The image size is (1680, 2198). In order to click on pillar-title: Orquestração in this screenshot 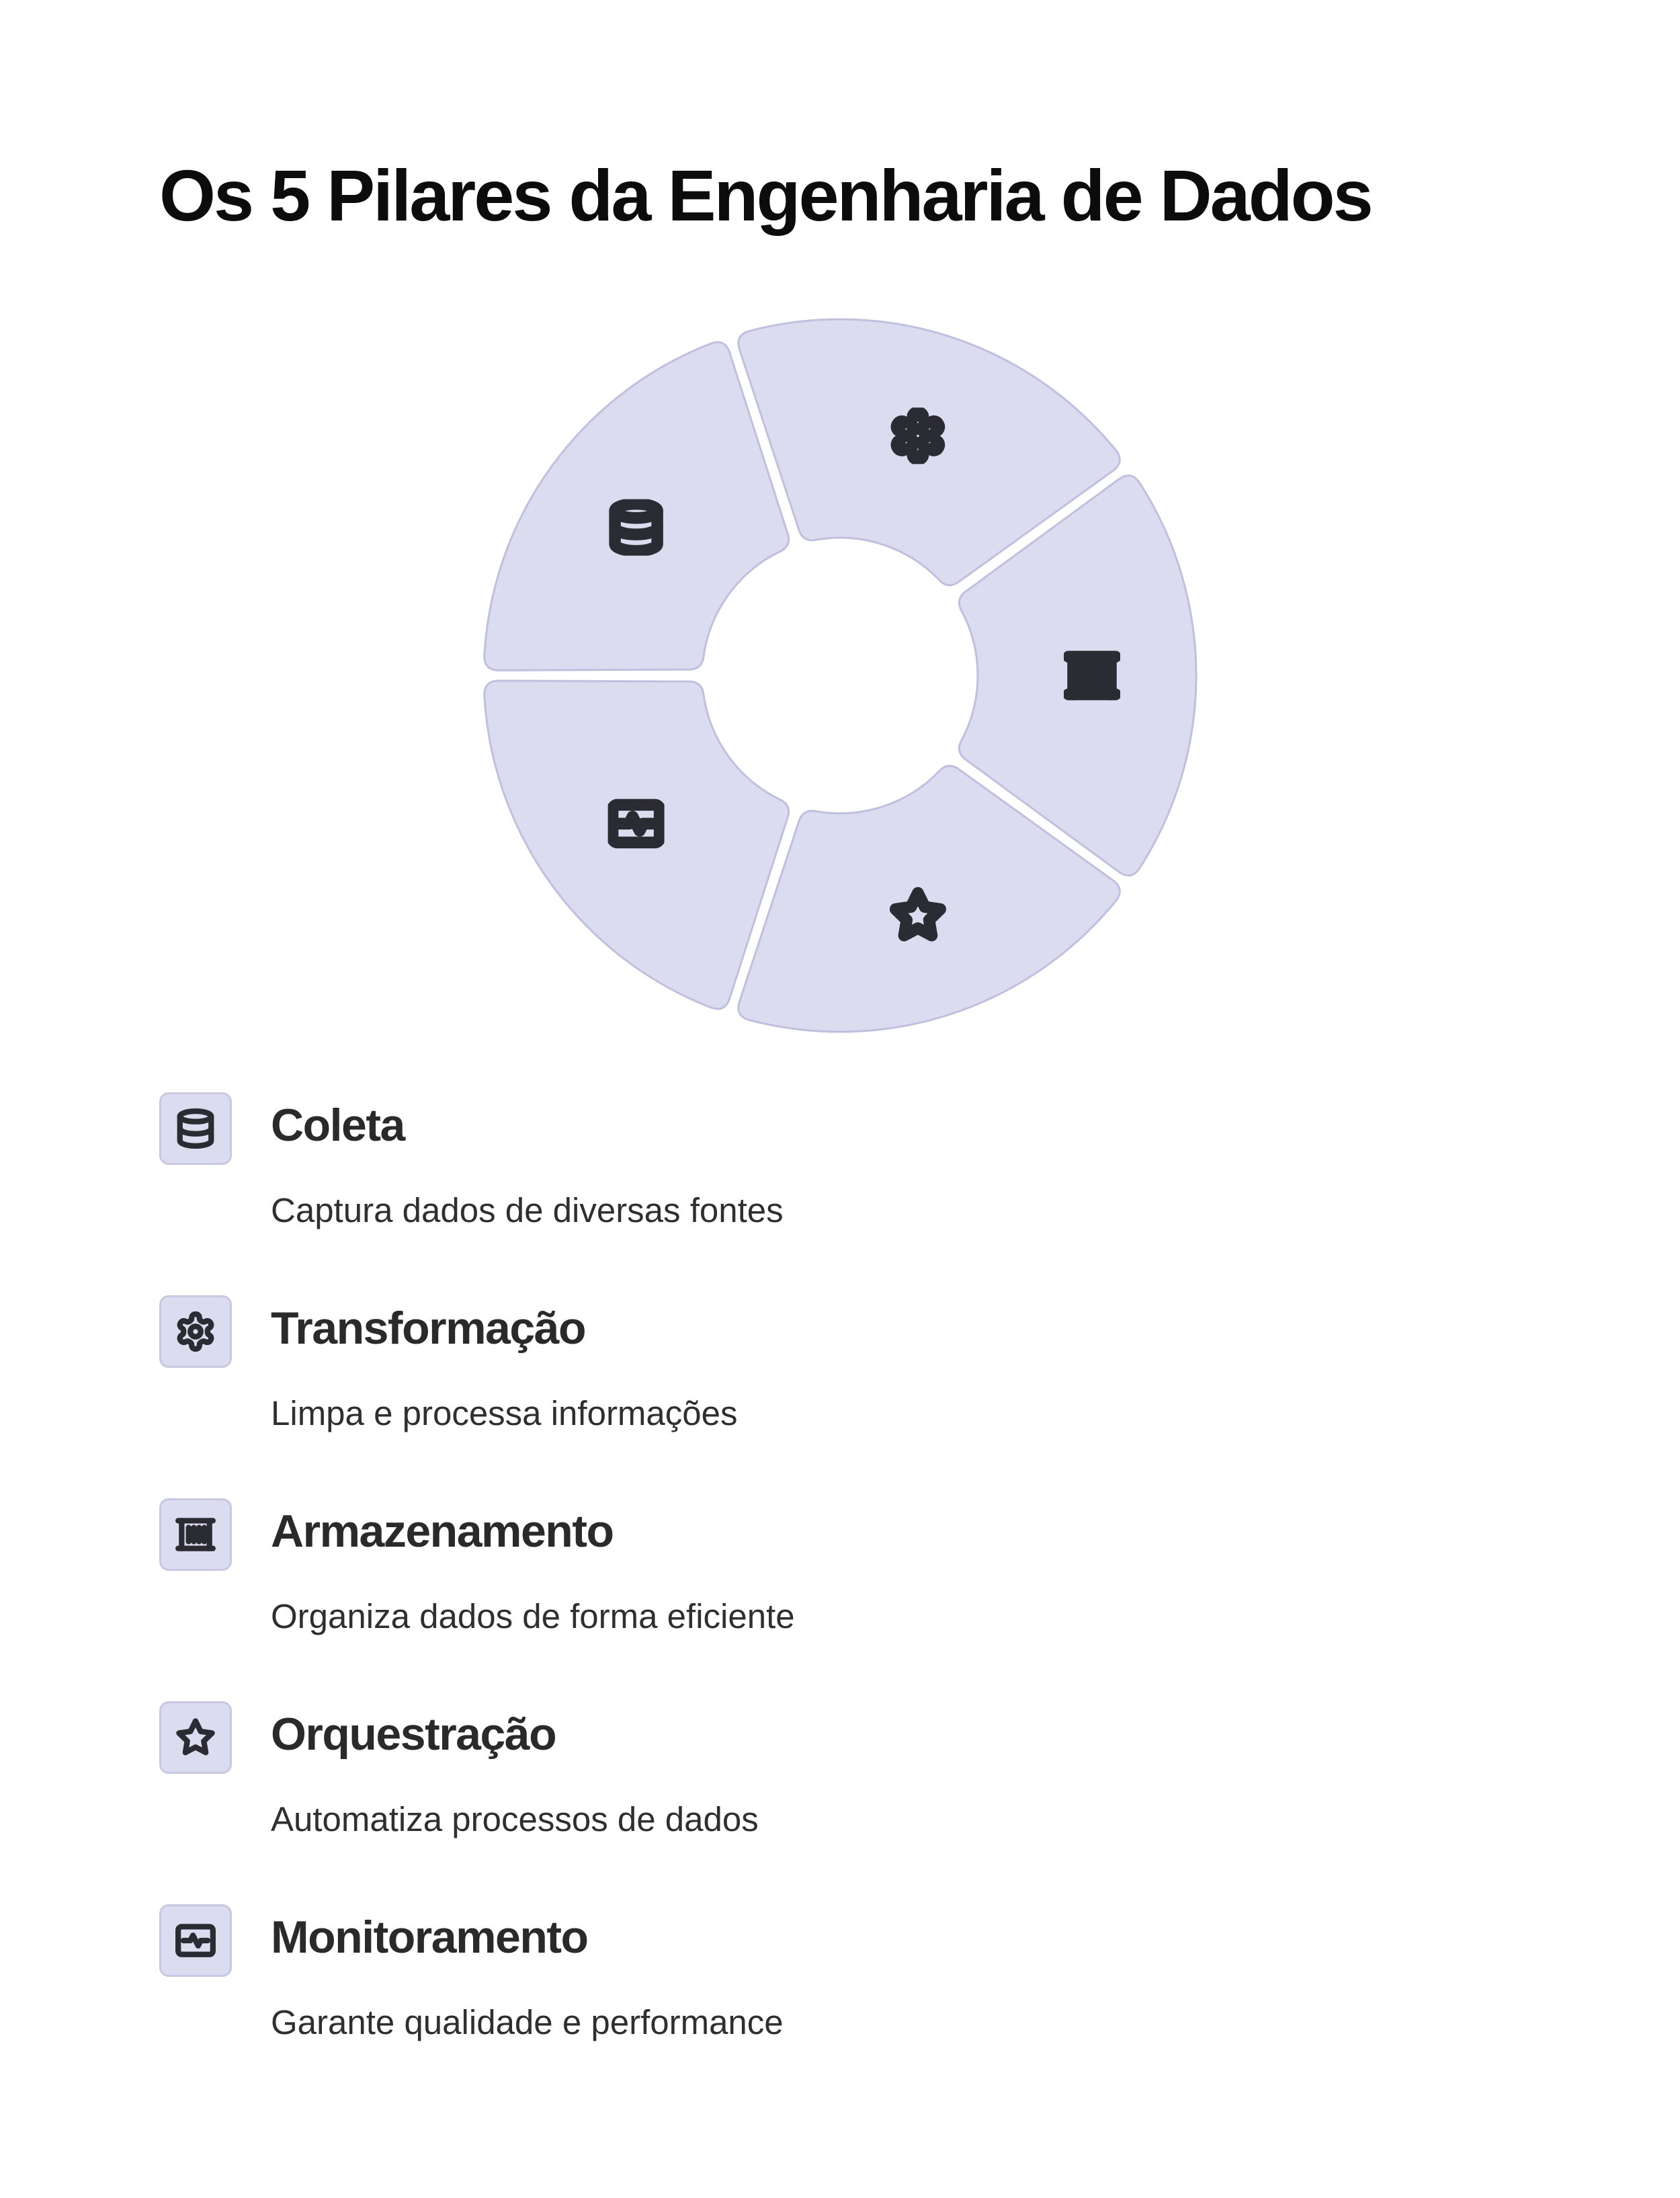, I will do `click(414, 1734)`.